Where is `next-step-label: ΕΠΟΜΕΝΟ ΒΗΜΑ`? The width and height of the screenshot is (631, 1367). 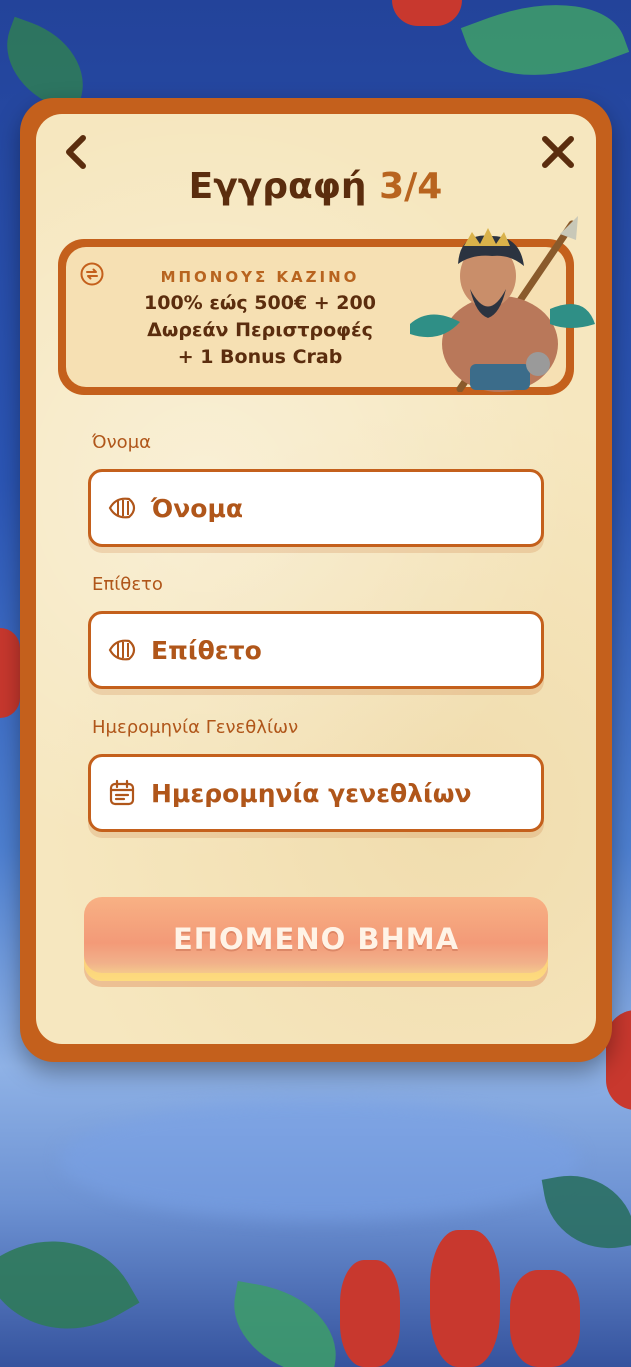
next-step-label: ΕΠΟΜΕΝΟ ΒΗΜΑ is located at coordinates (316, 939).